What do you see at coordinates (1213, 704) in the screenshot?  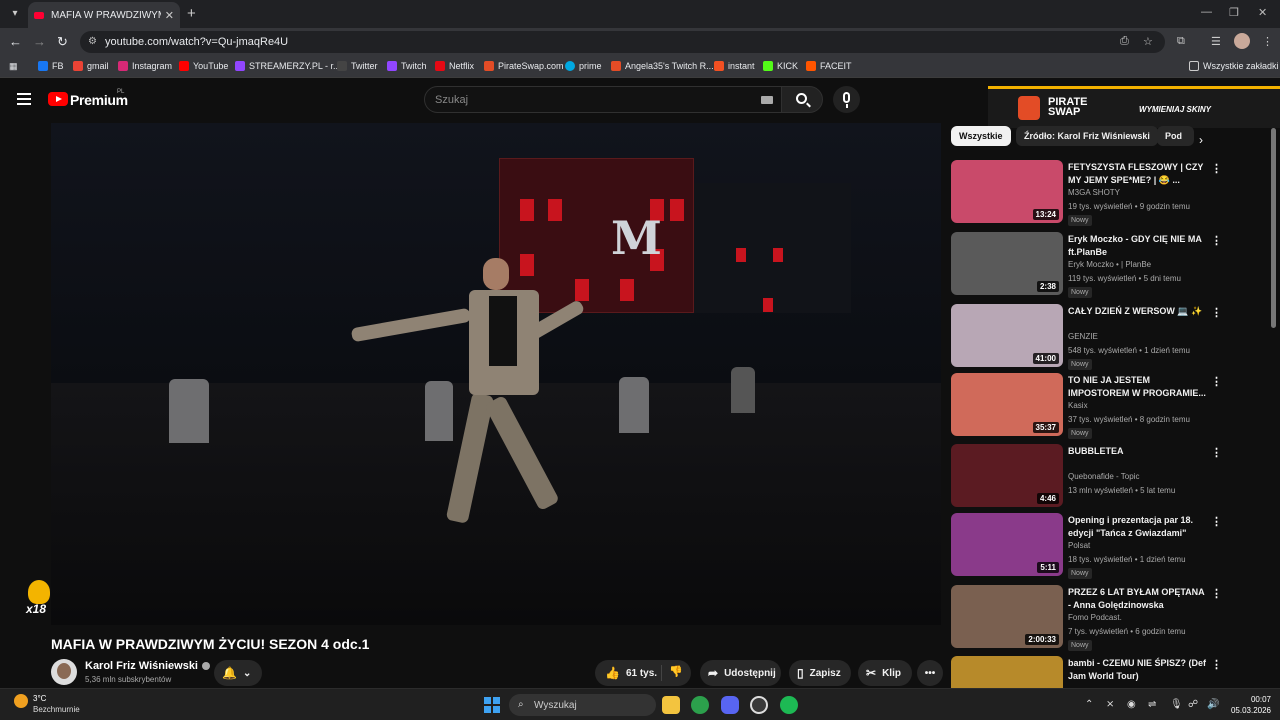 I see `volume-icon: 🔊` at bounding box center [1213, 704].